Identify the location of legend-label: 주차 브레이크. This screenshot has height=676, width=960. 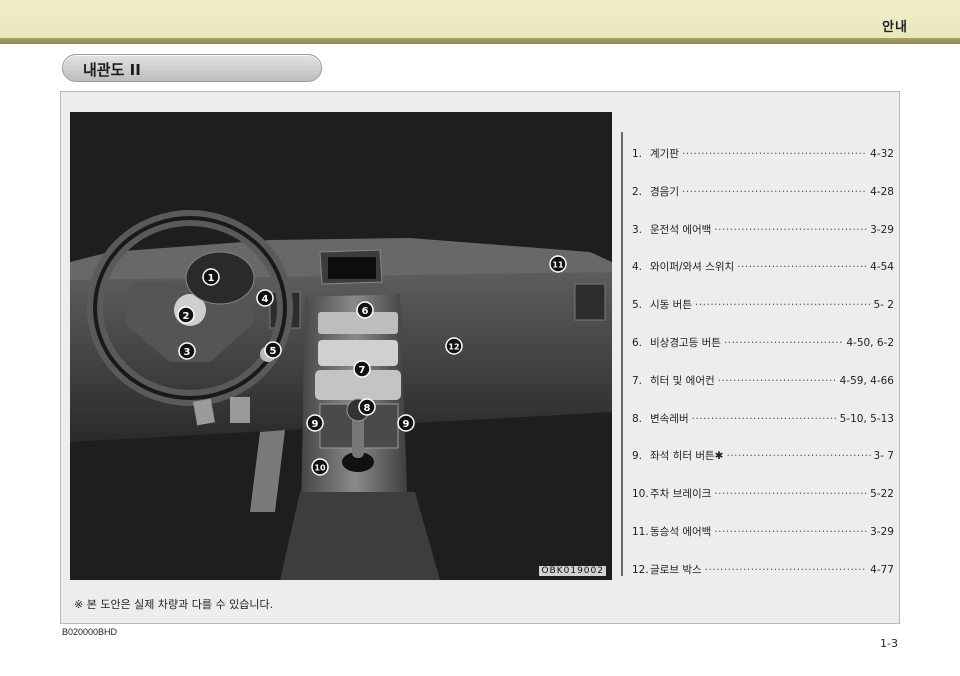
(681, 494).